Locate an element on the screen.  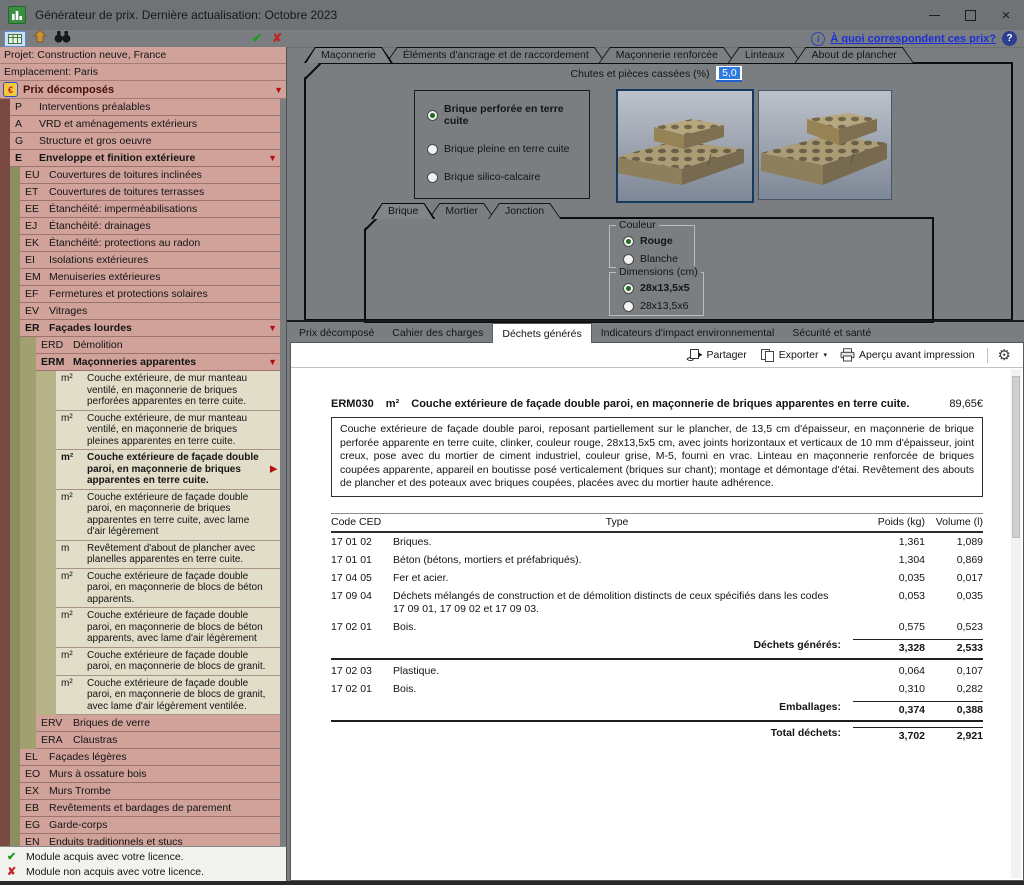
help-icon: ? is located at coordinates (1009, 38).